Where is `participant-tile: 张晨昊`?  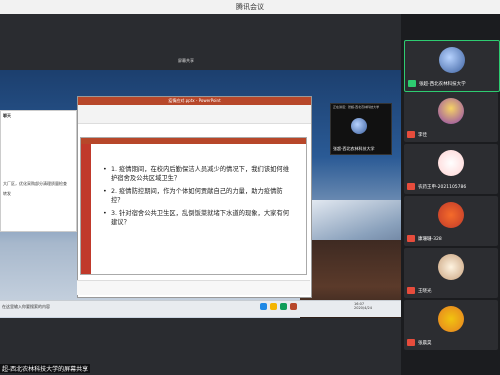 participant-tile: 张晨昊 is located at coordinates (451, 325).